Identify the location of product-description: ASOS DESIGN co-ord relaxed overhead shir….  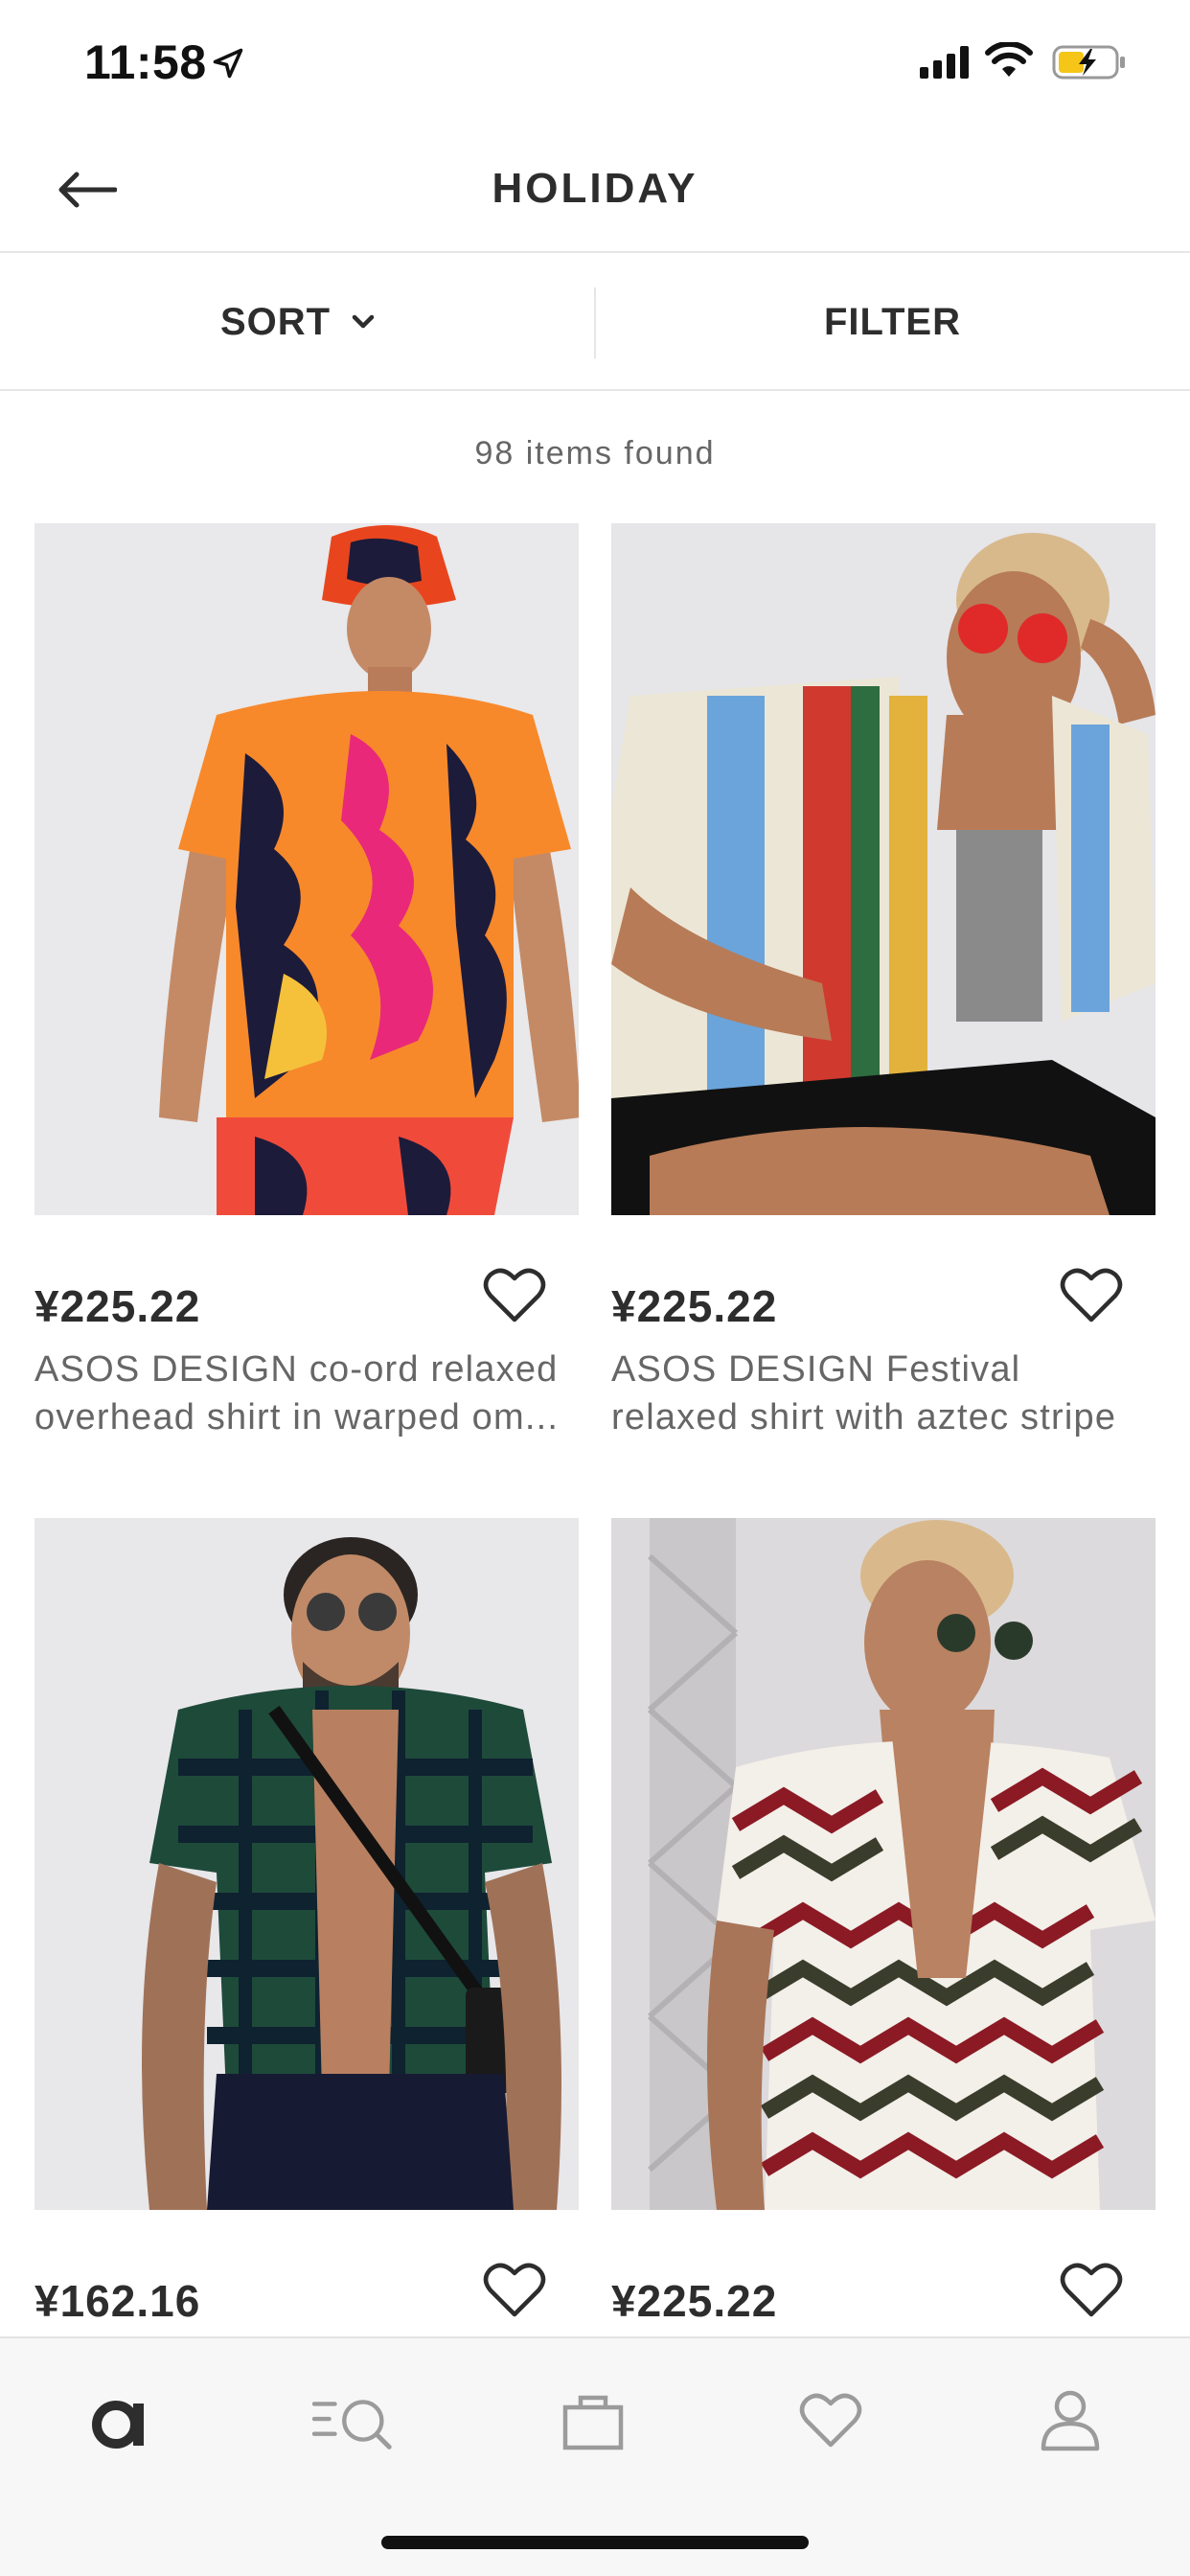
(297, 1393).